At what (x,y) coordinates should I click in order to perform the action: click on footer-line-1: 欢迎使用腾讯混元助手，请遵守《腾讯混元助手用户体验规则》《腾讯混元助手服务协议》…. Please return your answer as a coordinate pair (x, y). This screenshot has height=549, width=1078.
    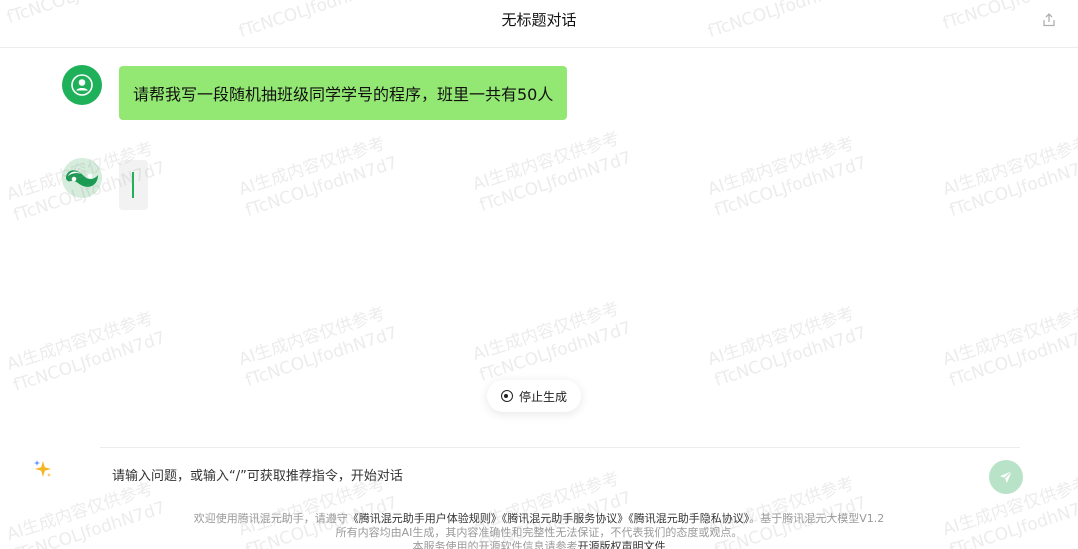
    Looking at the image, I should click on (539, 519).